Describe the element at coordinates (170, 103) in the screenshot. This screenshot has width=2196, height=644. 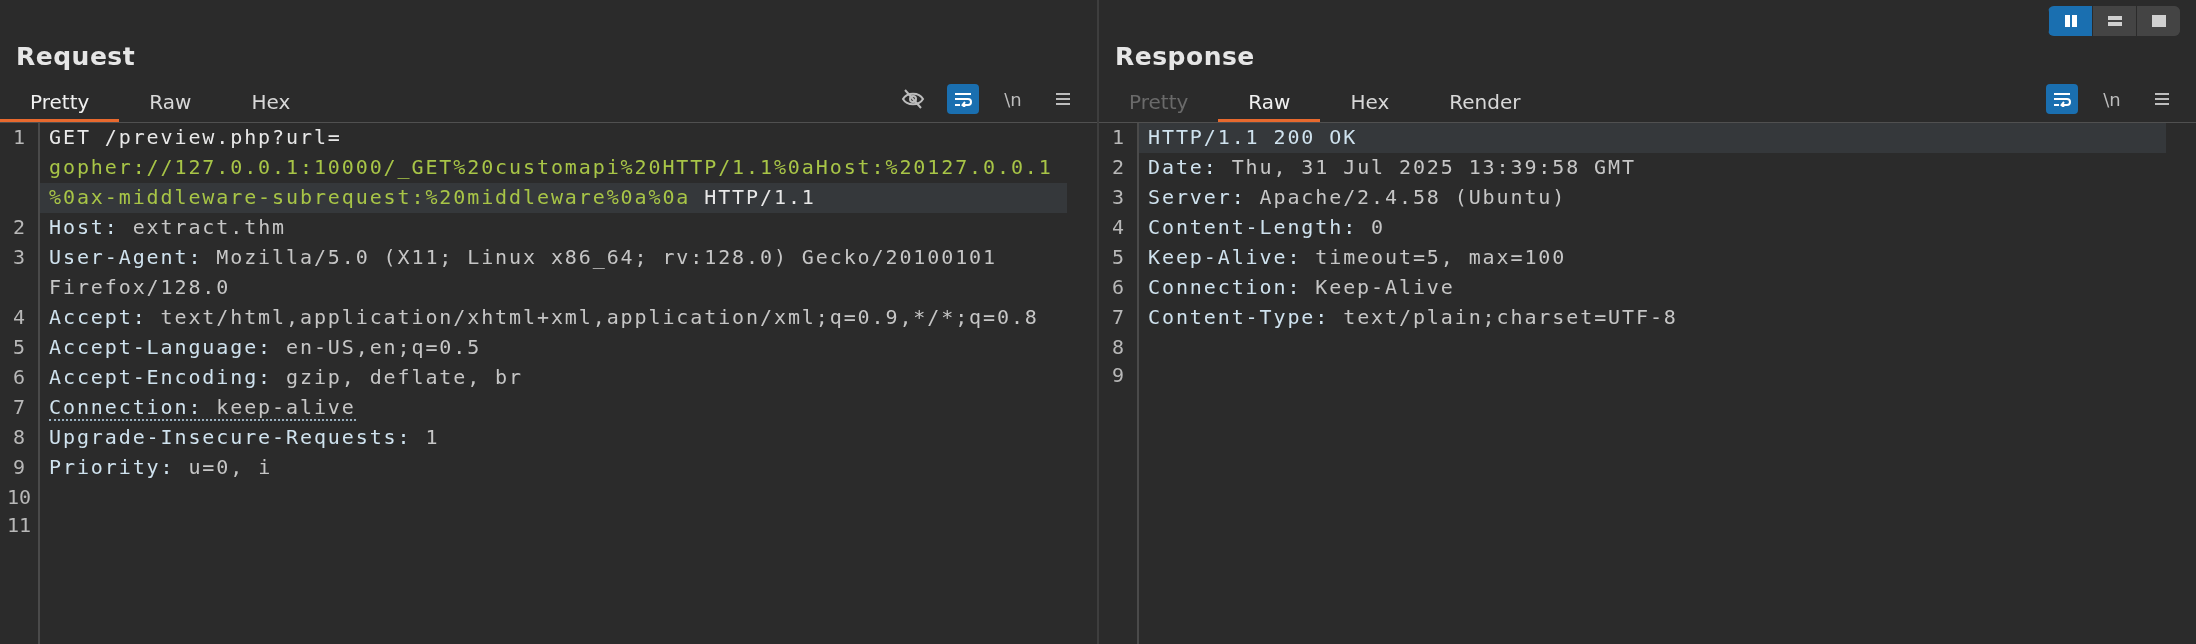
I see `tab: Raw` at that location.